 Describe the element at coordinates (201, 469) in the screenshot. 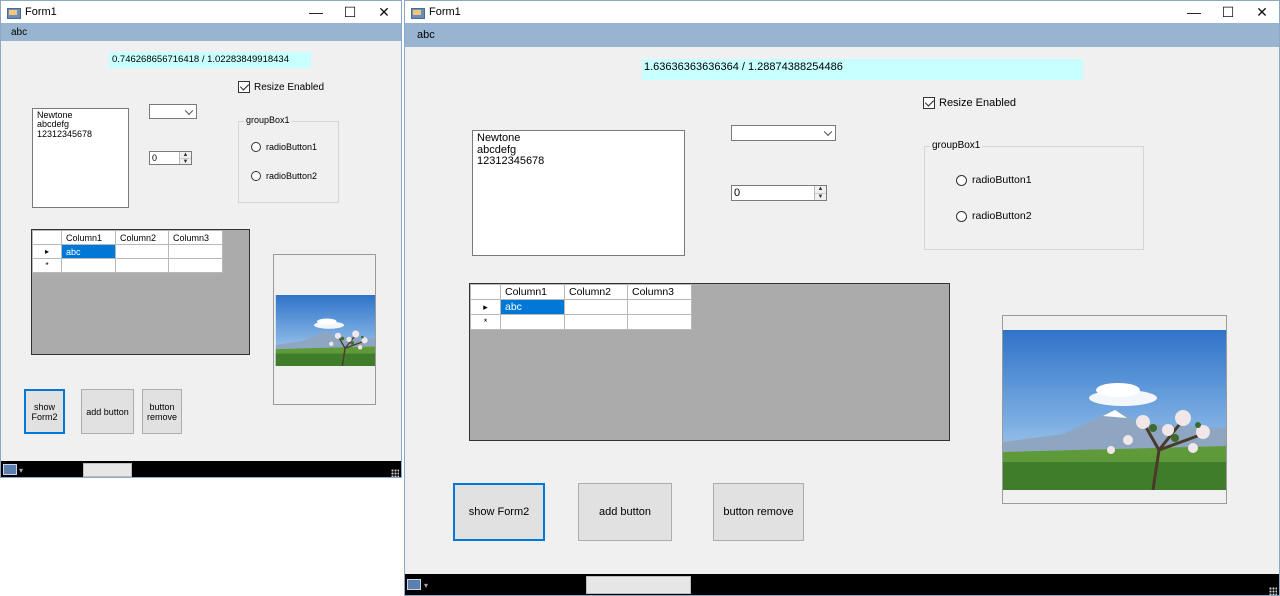

I see `small-status-bar: ▾` at that location.